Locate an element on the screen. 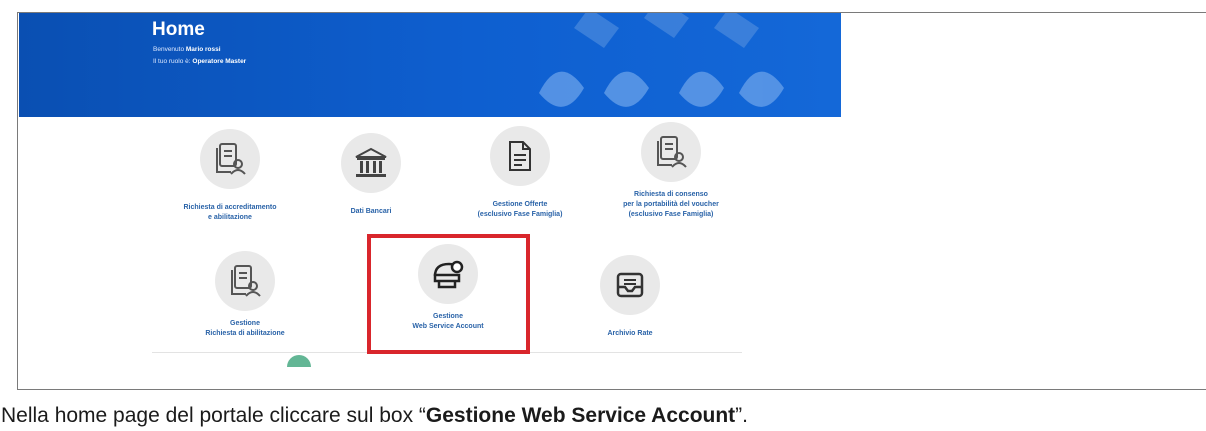  tile-label: Gestione Richiesta di abilitazione is located at coordinates (244, 329).